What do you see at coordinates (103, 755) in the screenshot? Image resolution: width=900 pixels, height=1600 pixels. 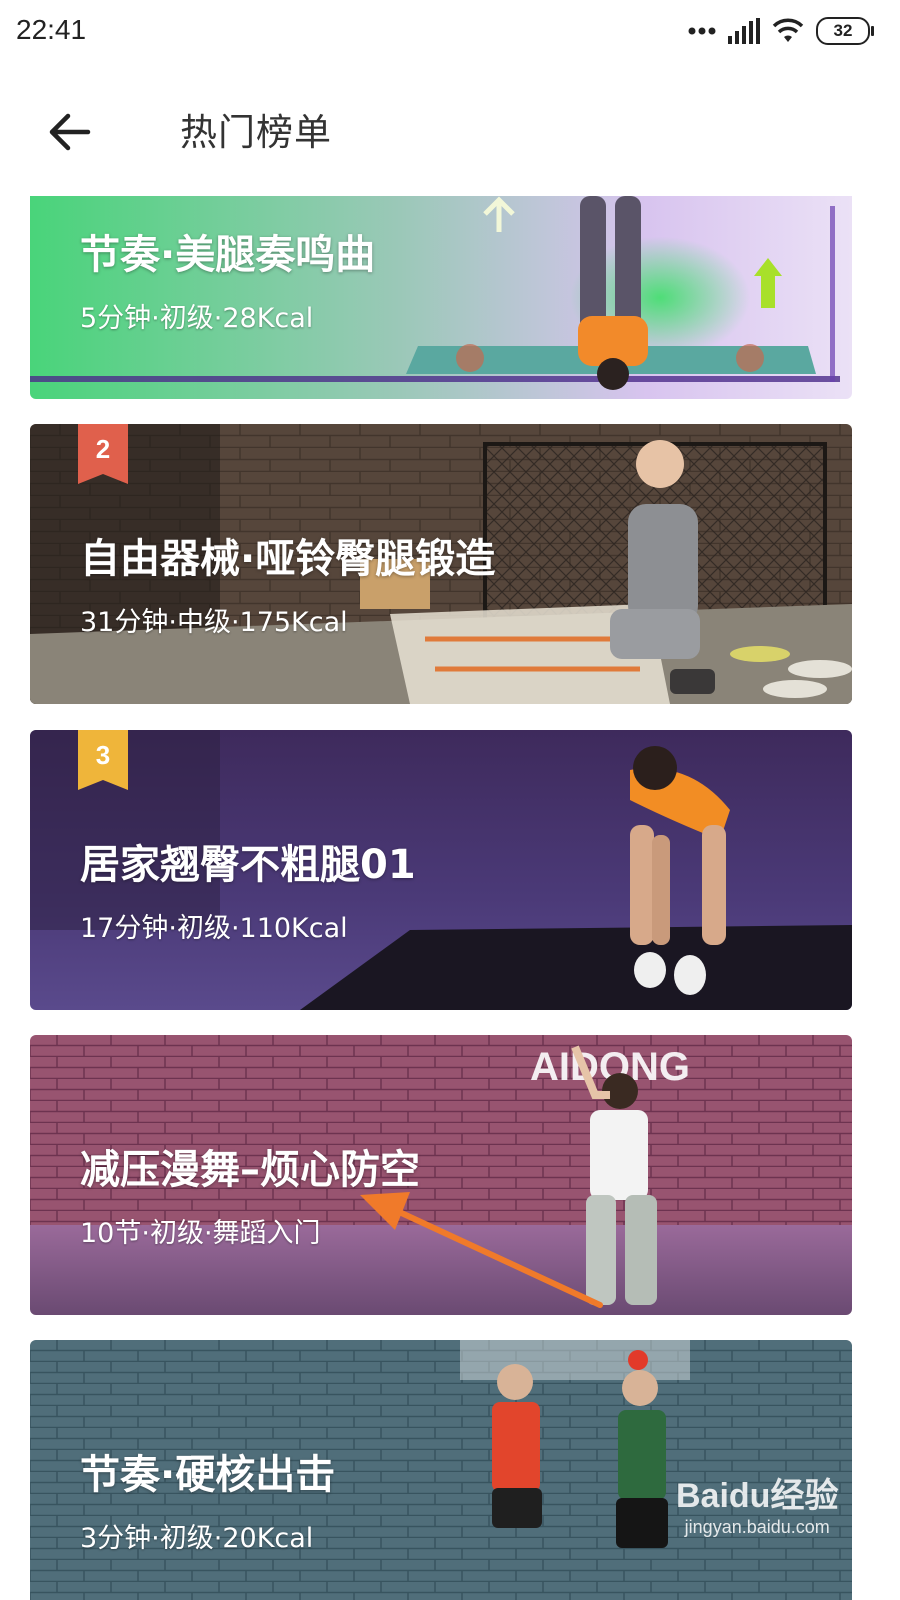 I see `rank-number: 3` at bounding box center [103, 755].